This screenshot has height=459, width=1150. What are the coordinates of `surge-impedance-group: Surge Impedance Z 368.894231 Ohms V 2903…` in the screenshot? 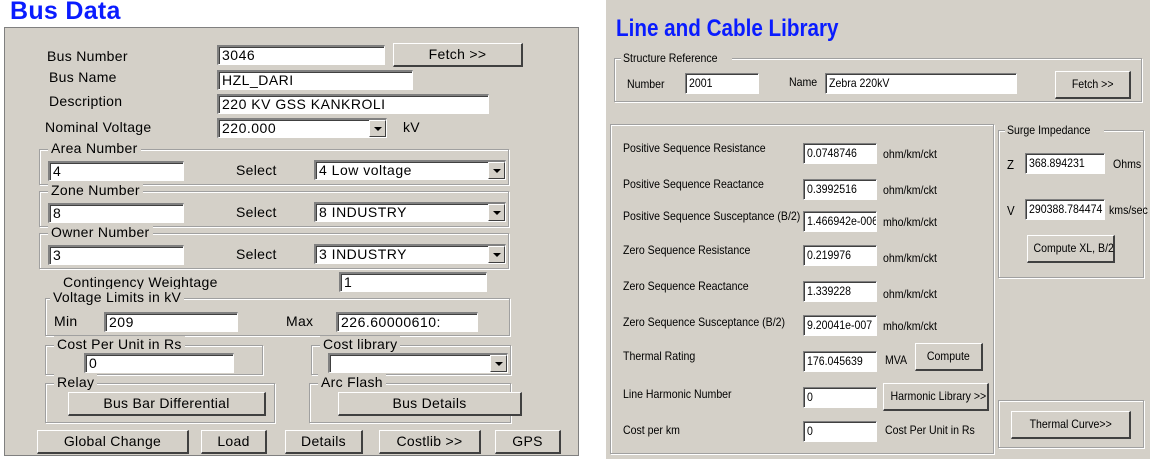 It's located at (1073, 200).